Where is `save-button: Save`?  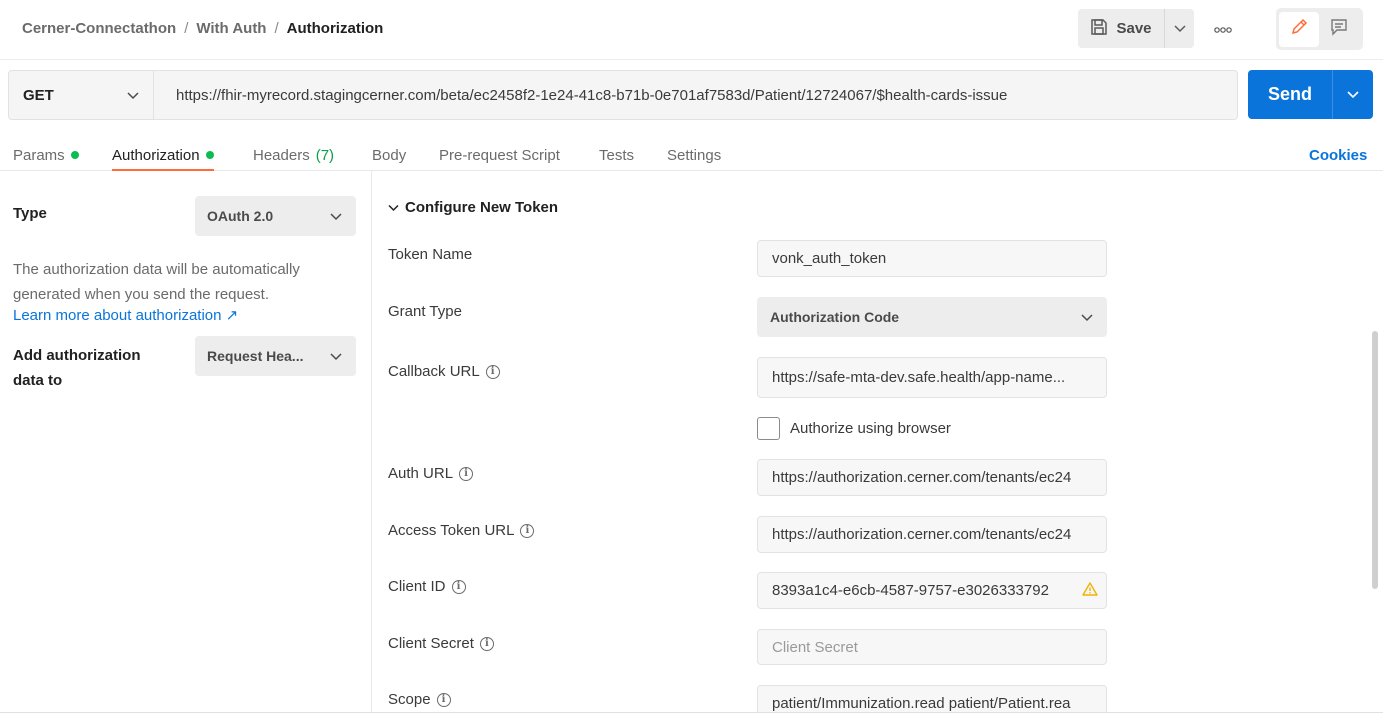
save-button: Save is located at coordinates (1121, 28).